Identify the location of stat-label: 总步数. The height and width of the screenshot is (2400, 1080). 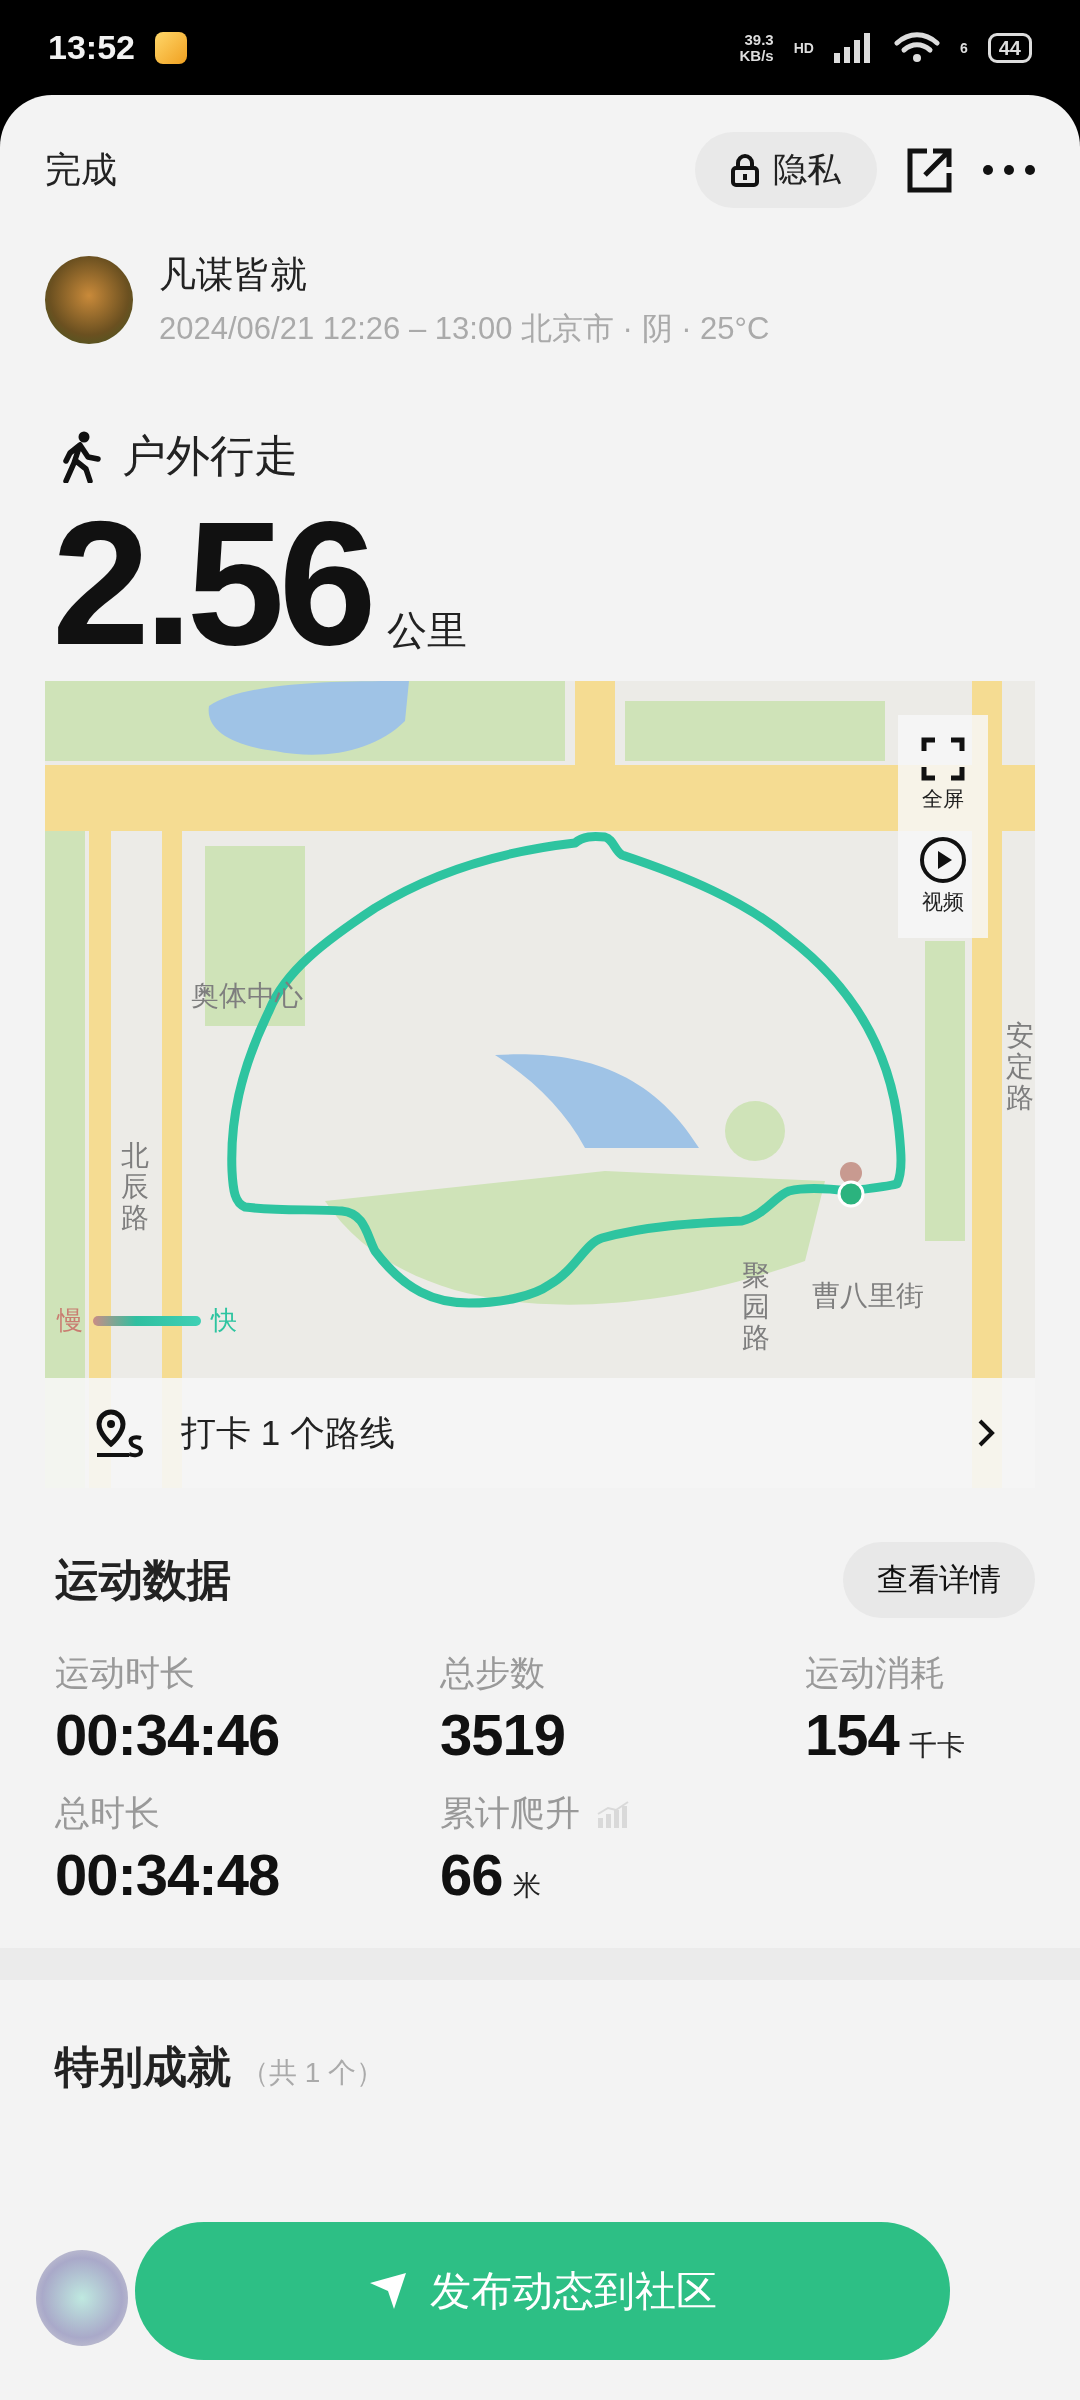
(492, 1673).